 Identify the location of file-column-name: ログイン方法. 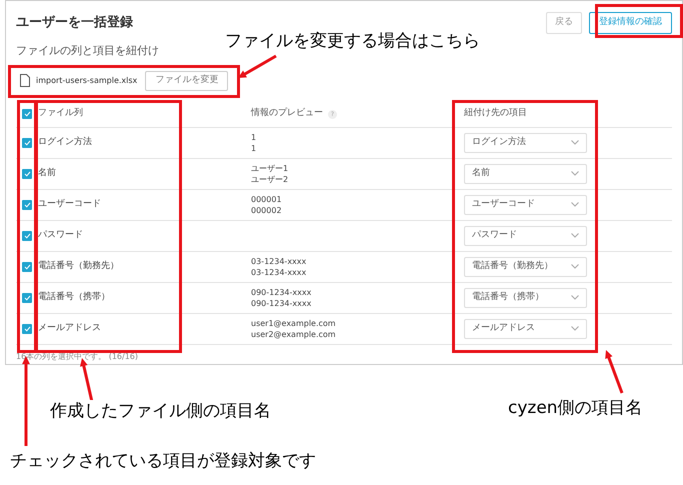
(65, 142).